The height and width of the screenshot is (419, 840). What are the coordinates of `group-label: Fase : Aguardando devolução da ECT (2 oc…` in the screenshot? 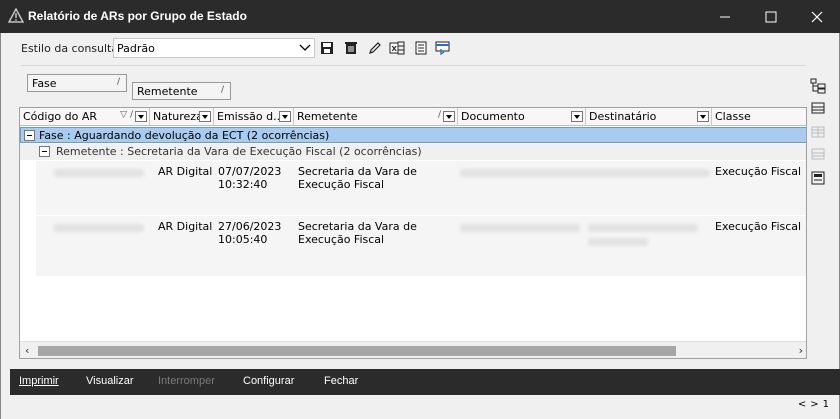 It's located at (184, 135).